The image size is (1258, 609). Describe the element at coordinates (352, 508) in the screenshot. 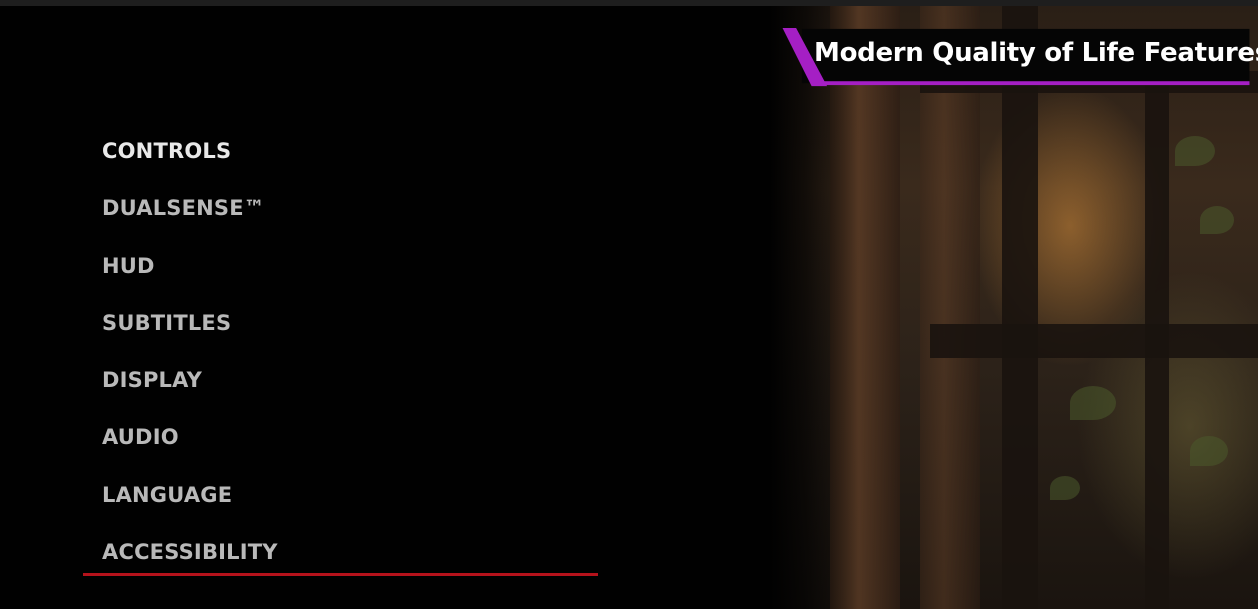

I see `menu-item-language: LANGUAGE` at that location.